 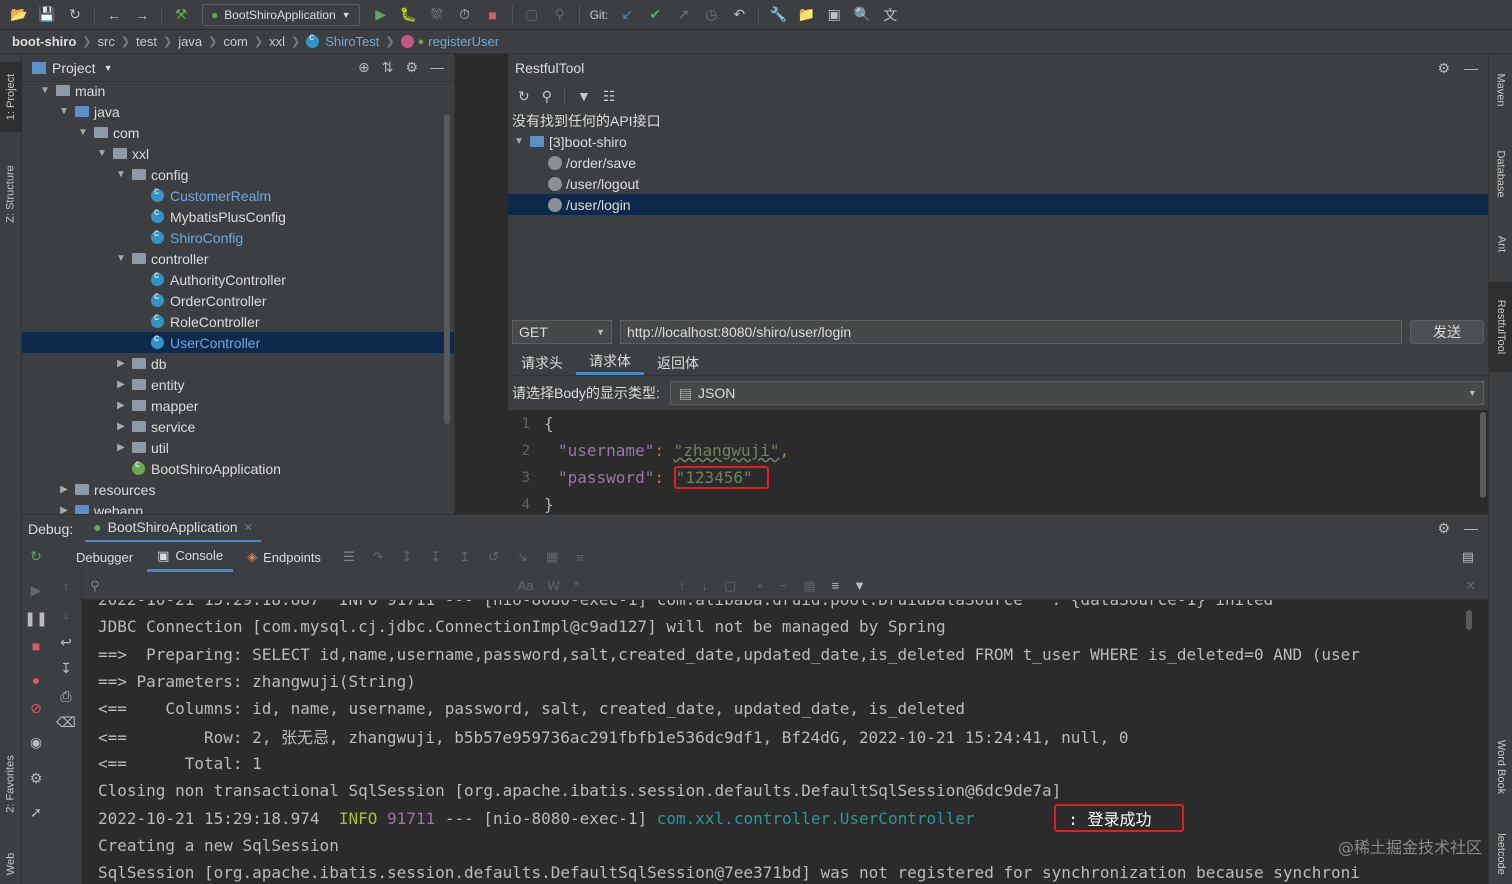 What do you see at coordinates (238, 363) in the screenshot?
I see `tree-item: ▶ db` at bounding box center [238, 363].